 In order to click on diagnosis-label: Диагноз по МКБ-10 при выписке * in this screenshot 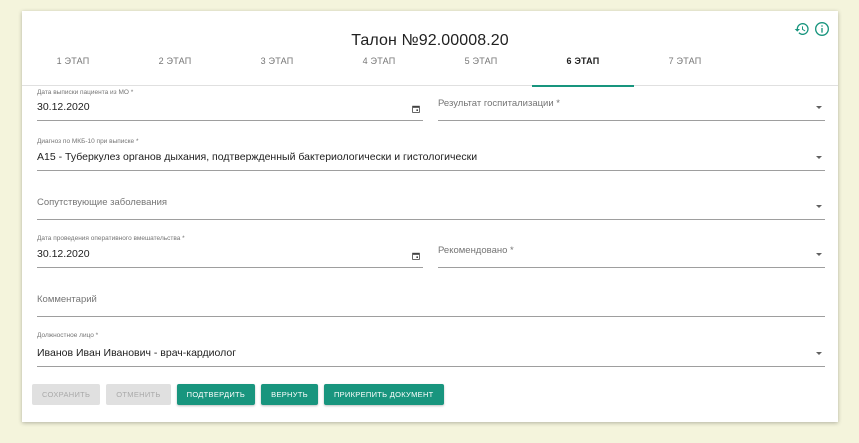, I will do `click(88, 141)`.